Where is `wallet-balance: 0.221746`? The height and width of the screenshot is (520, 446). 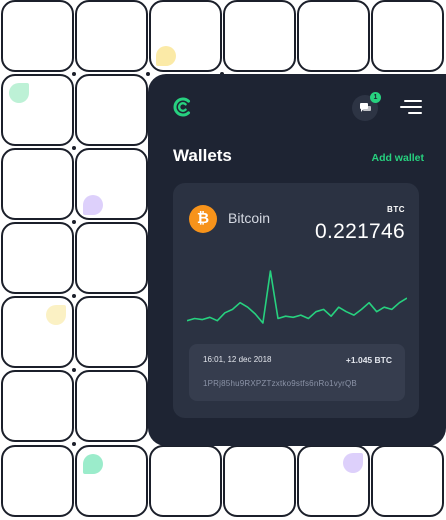 wallet-balance: 0.221746 is located at coordinates (360, 231).